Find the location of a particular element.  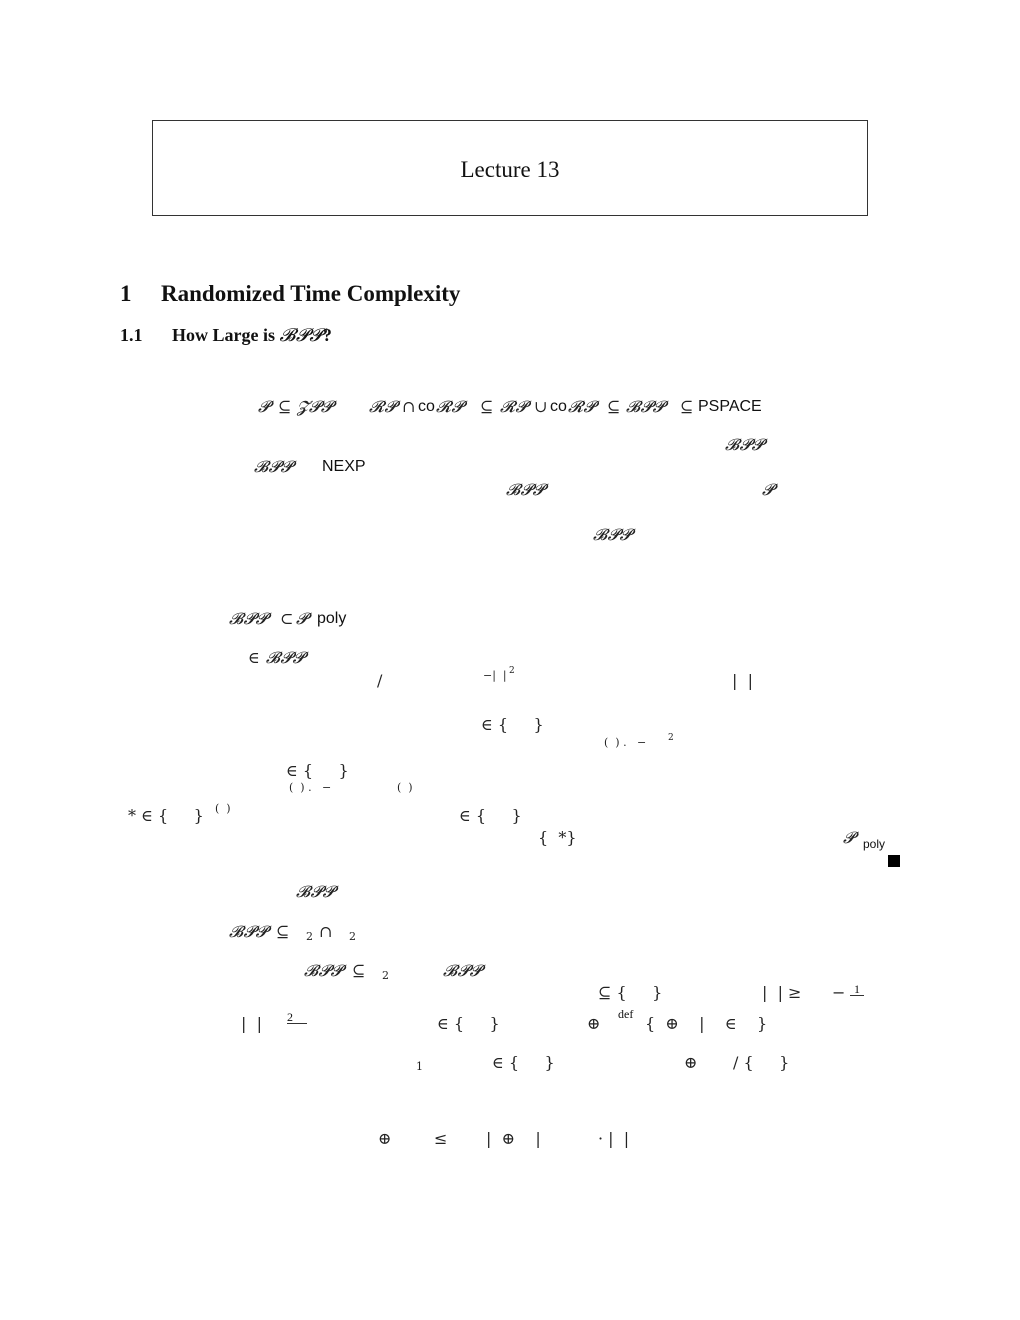

subsection-title: How Large is 𝓑𝓟𝓟? is located at coordinates (252, 335).